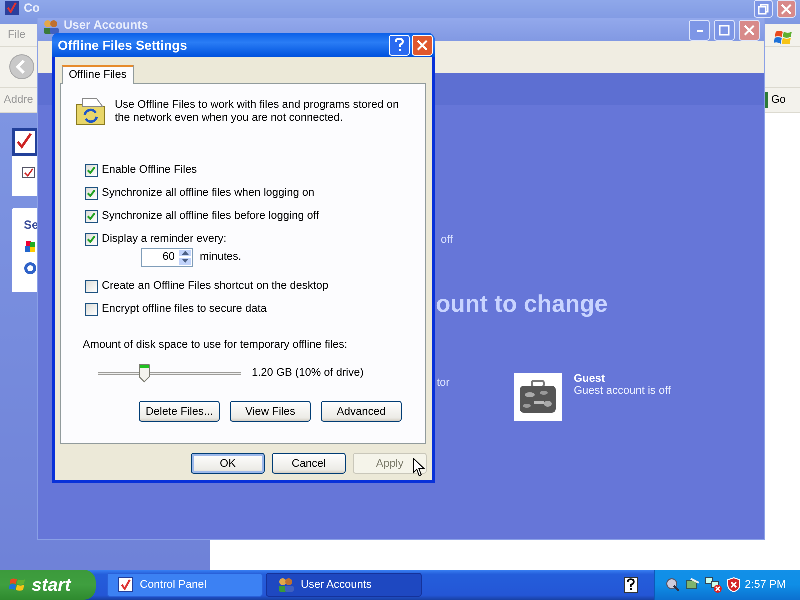 The image size is (800, 600). Describe the element at coordinates (52, 585) in the screenshot. I see `start-label: start` at that location.